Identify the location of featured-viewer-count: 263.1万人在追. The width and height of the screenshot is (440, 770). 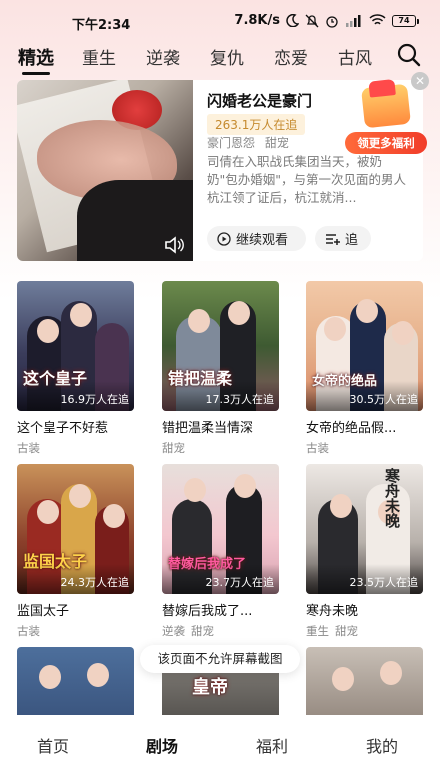
(256, 124).